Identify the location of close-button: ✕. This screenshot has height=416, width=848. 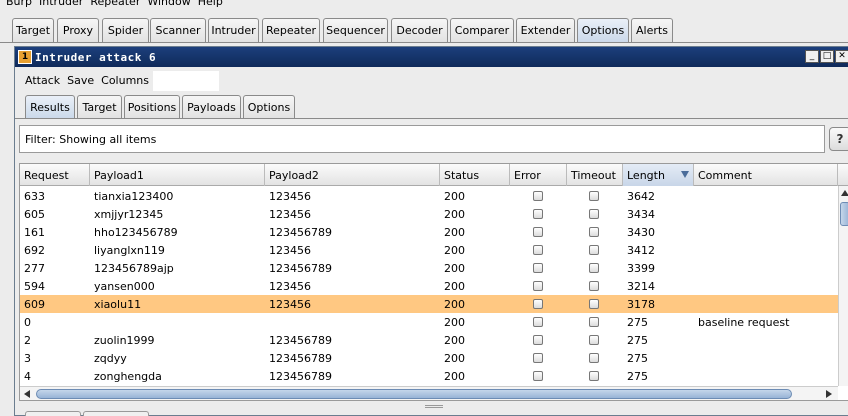
(841, 56).